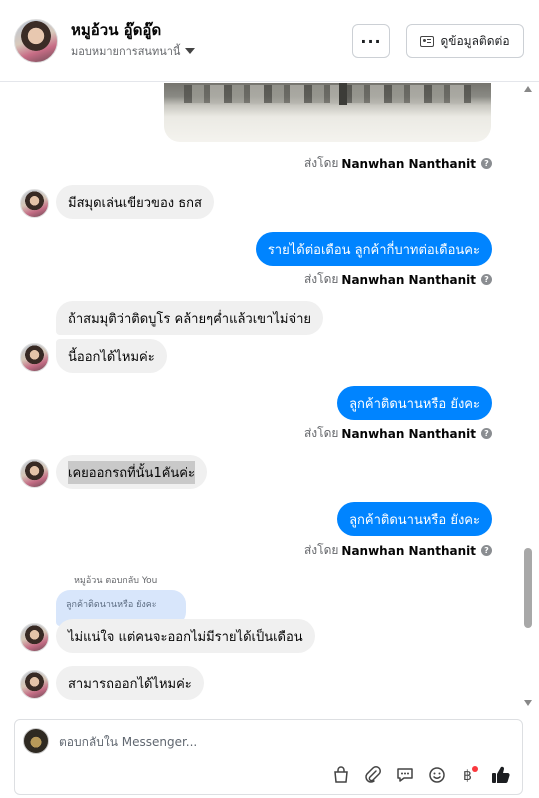 The height and width of the screenshot is (798, 539). Describe the element at coordinates (190, 51) in the screenshot. I see `caret-down-icon` at that location.